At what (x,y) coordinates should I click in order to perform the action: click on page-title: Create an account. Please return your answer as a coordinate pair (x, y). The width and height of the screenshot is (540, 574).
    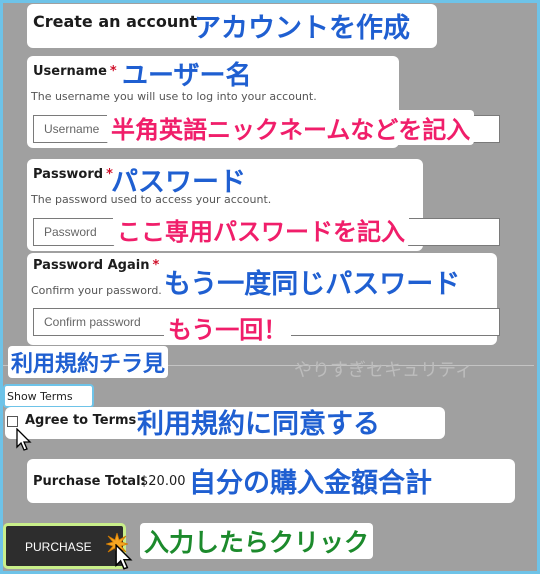
    Looking at the image, I should click on (115, 21).